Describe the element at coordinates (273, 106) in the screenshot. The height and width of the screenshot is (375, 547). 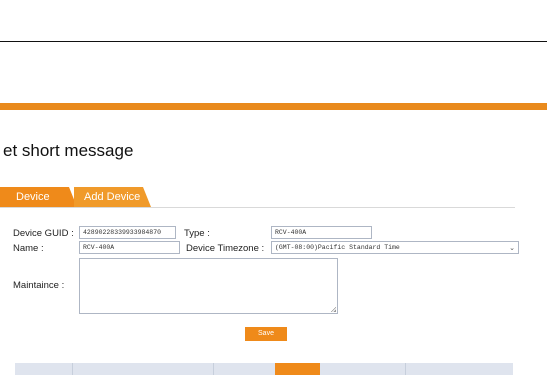
I see `header-accent-band` at that location.